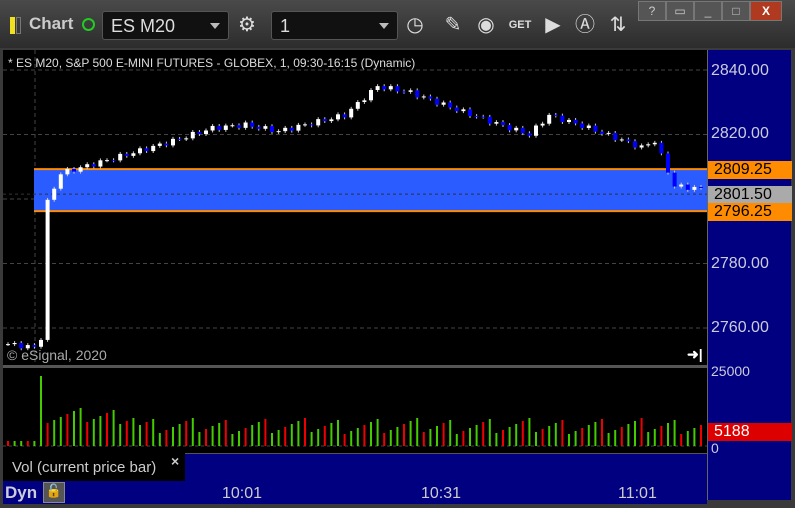 Image resolution: width=795 pixels, height=508 pixels. Describe the element at coordinates (730, 371) in the screenshot. I see `volume-max-label: 25000` at that location.